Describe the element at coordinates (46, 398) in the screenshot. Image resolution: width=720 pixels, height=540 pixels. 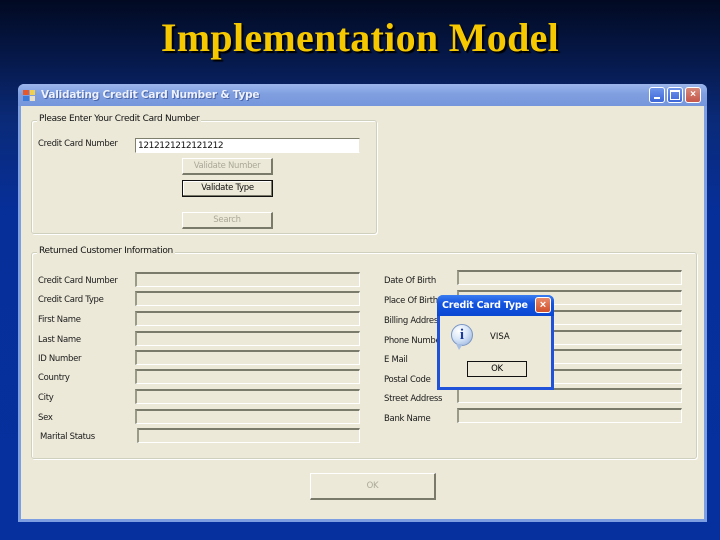
I see `customer-field-label: City` at that location.